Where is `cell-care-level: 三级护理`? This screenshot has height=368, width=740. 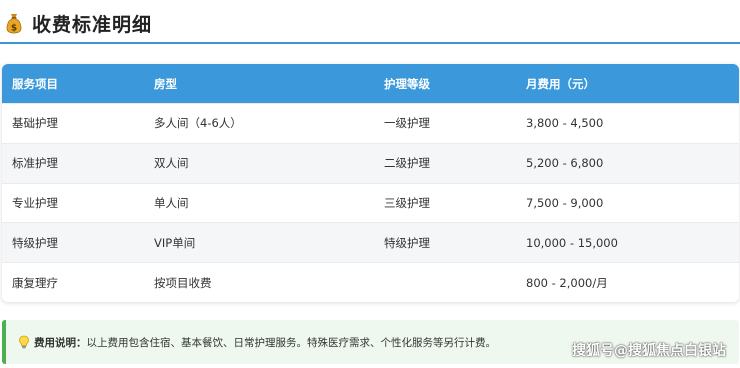
cell-care-level: 三级护理 is located at coordinates (445, 202).